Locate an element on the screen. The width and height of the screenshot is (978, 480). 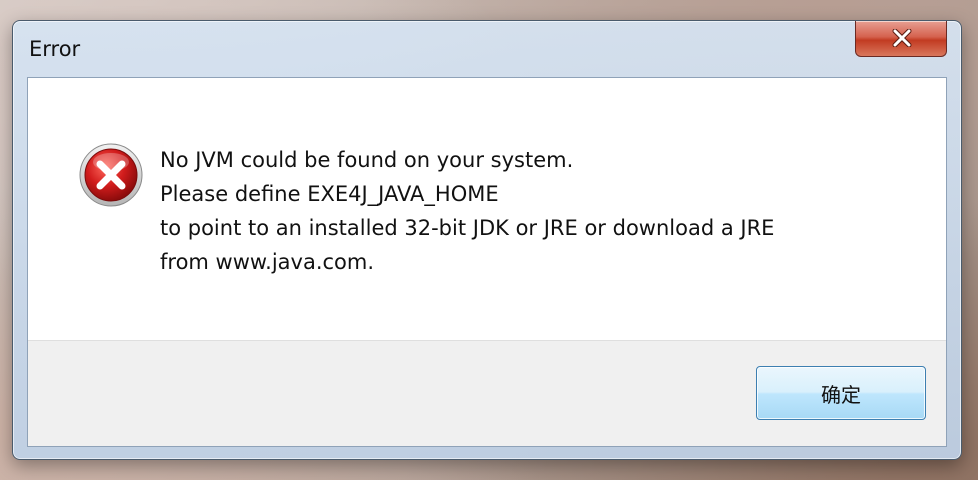
message-line: Please define EXE4J_JAVA_HOME is located at coordinates (329, 194).